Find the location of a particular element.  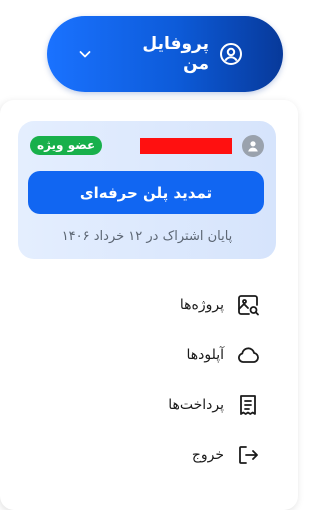

receipt-icon is located at coordinates (248, 405).